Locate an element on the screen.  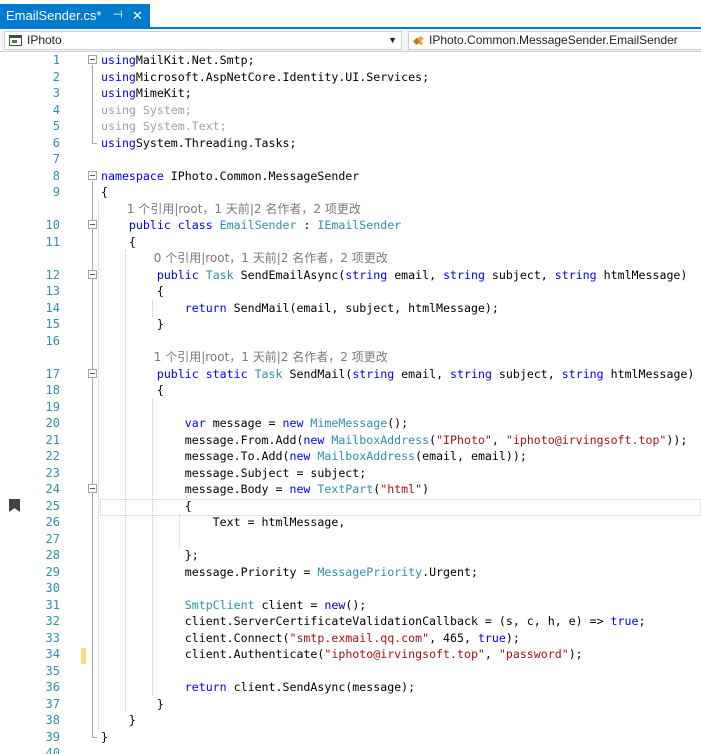
code-line: 36 return client.SendAsync(message); is located at coordinates (350, 687).